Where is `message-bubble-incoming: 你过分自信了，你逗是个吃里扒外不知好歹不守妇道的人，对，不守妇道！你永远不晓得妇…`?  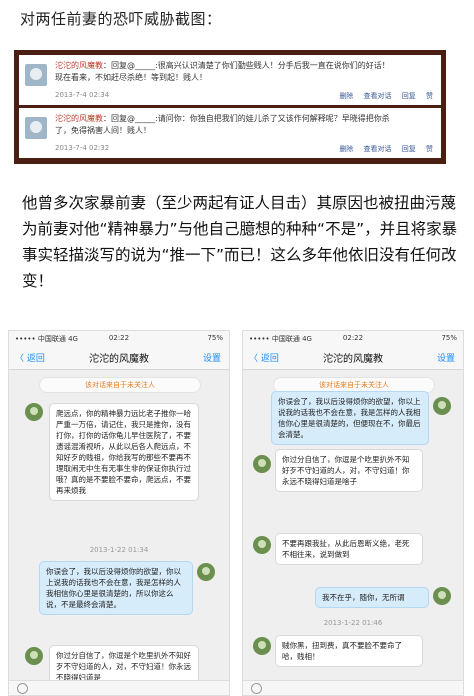
message-bubble-incoming: 你过分自信了，你逗是个吃里扒外不知好歹不守妇道的人，对，不守妇道！你永远不晓得妇… is located at coordinates (349, 470).